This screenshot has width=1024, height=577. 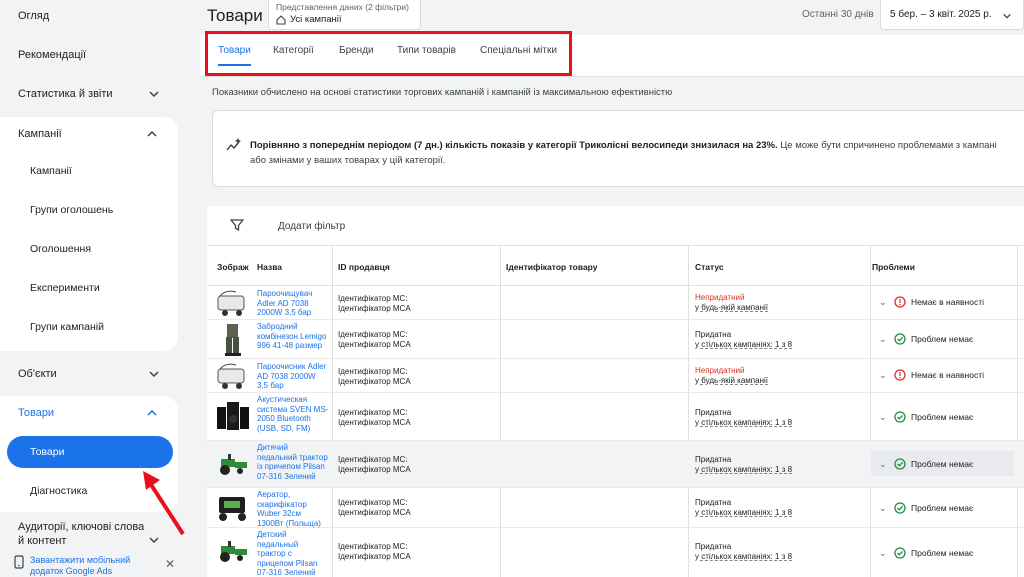 What do you see at coordinates (311, 226) in the screenshot?
I see `add-filter-button: Додати фільтр` at bounding box center [311, 226].